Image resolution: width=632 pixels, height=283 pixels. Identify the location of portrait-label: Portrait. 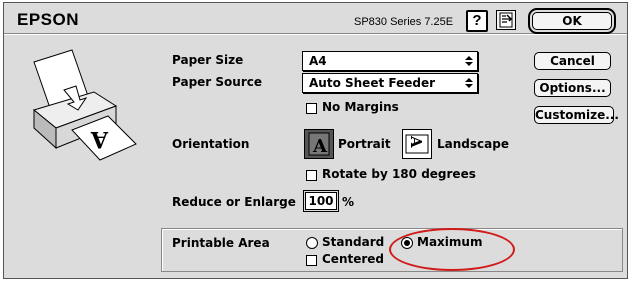
(364, 144).